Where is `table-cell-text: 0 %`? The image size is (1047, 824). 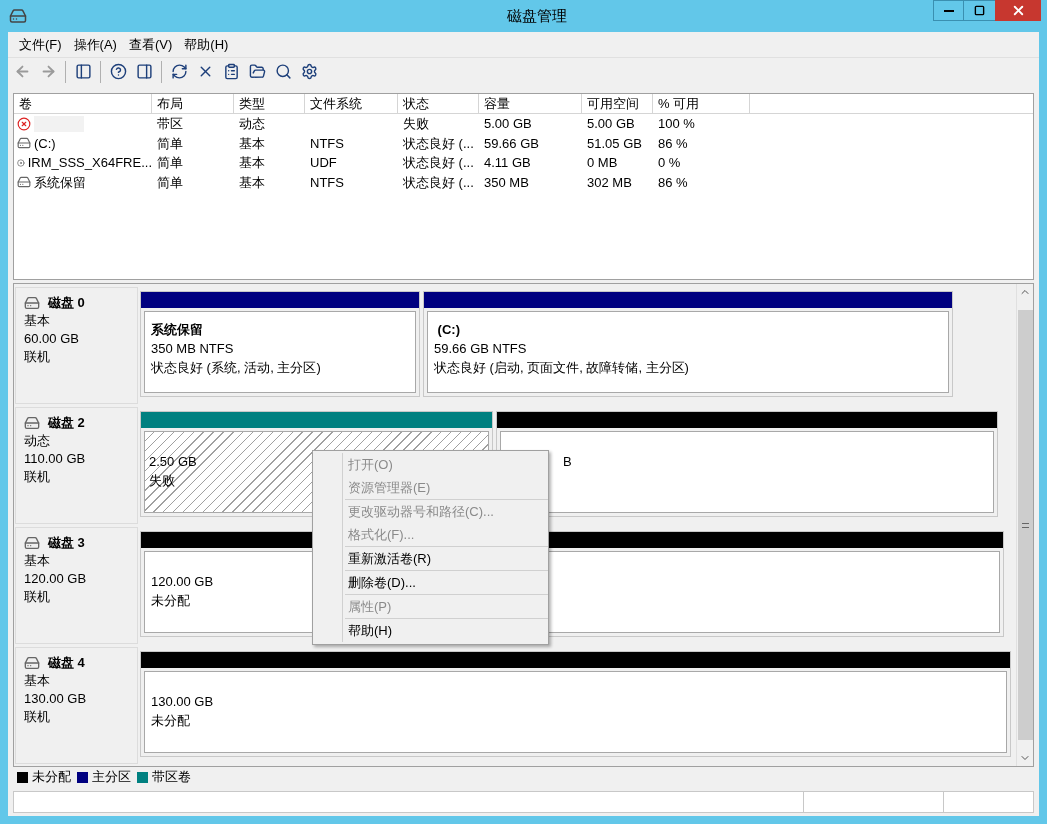
table-cell-text: 0 % is located at coordinates (669, 163).